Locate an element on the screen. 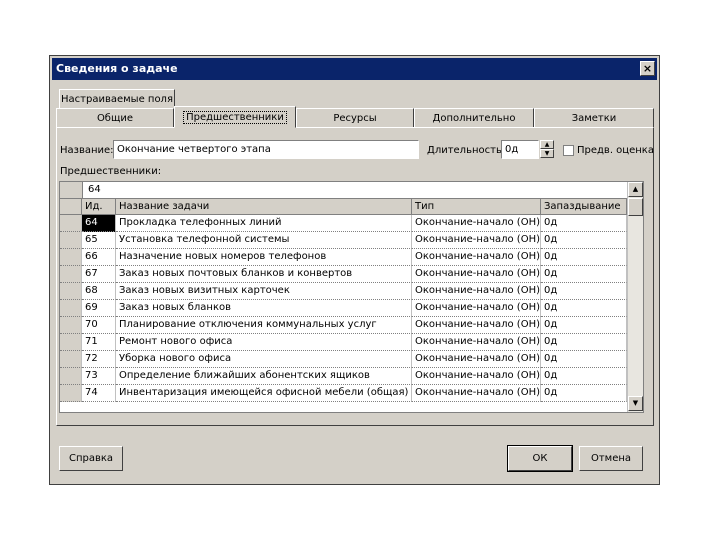  cell-name: Установка телефонной системы is located at coordinates (264, 240).